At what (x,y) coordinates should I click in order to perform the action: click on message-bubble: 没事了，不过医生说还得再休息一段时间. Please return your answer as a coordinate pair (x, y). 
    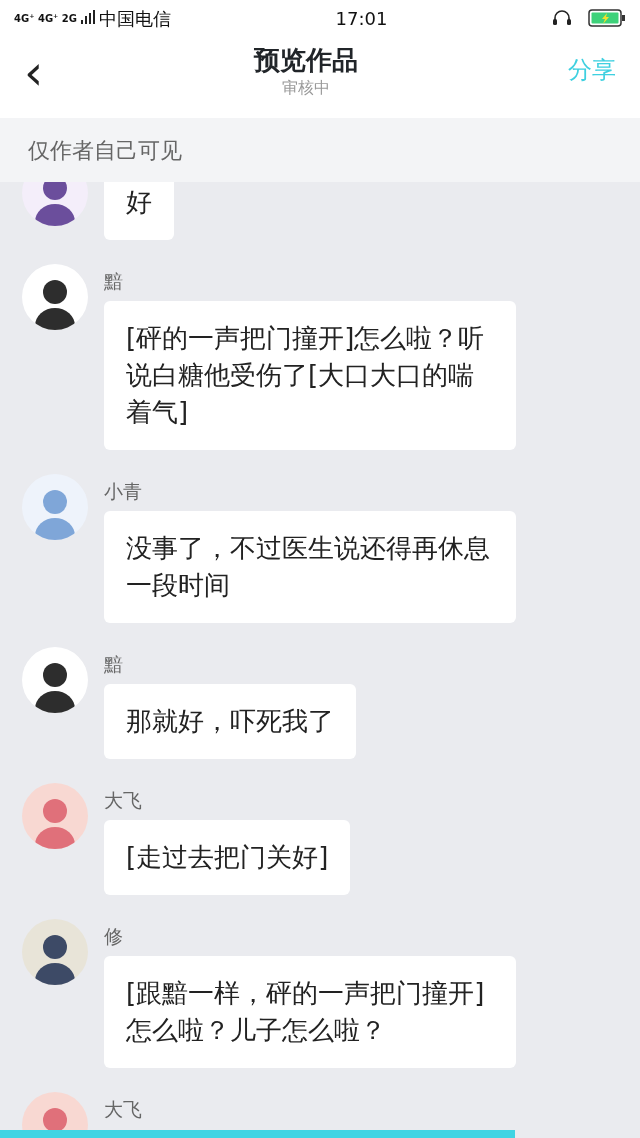
    Looking at the image, I should click on (310, 567).